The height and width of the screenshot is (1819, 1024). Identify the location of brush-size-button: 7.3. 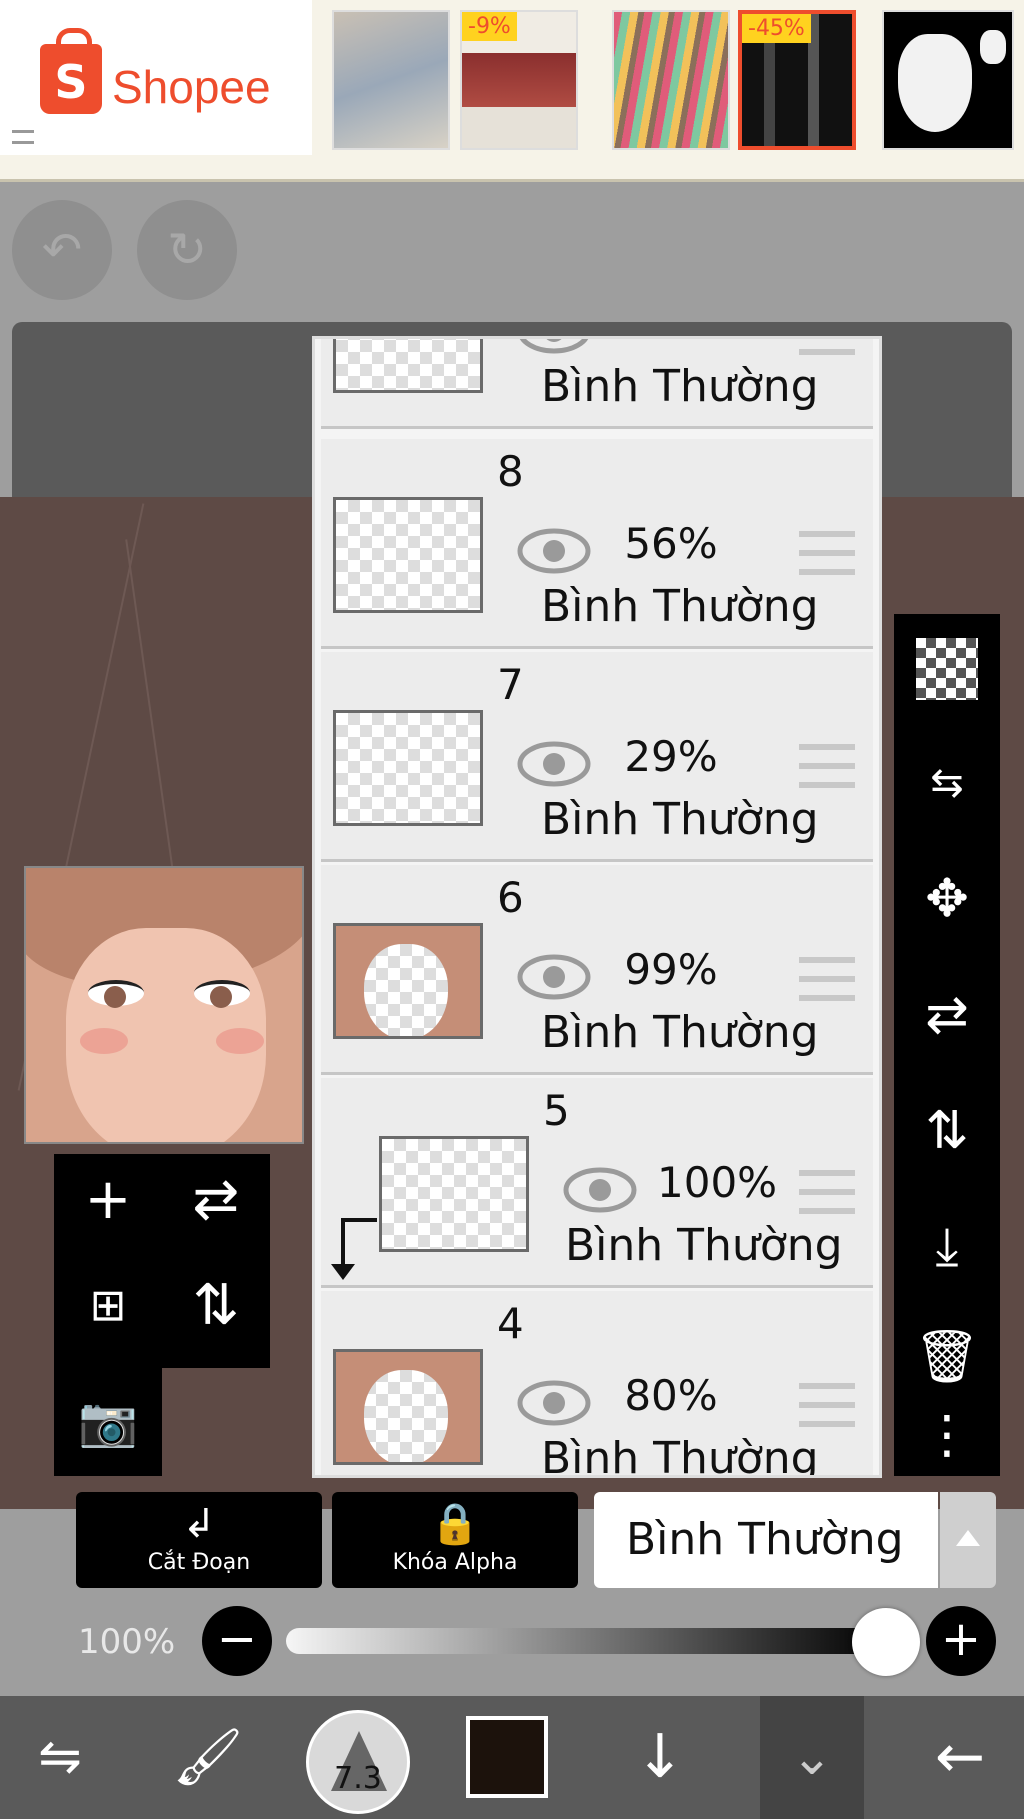
(358, 1762).